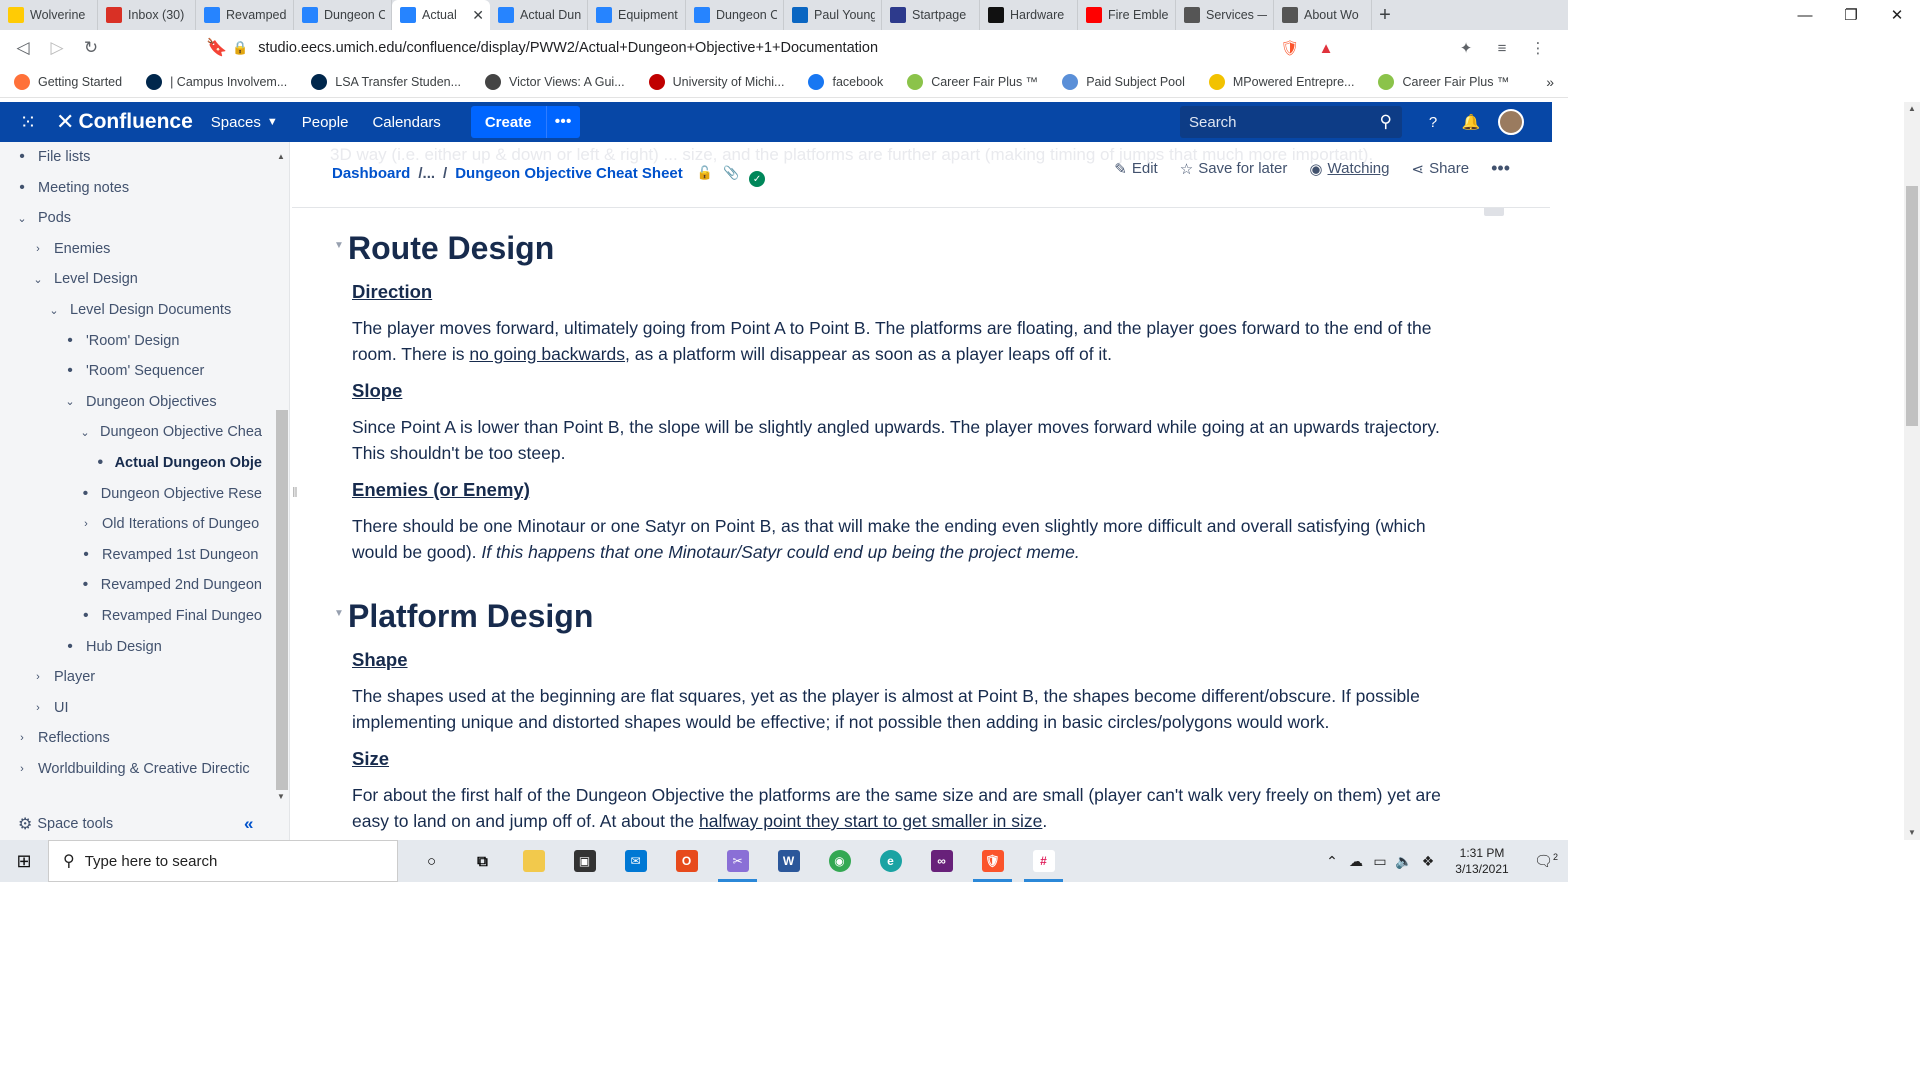  What do you see at coordinates (131, 341) in the screenshot?
I see `sidebar-item: • 'Room' Design` at bounding box center [131, 341].